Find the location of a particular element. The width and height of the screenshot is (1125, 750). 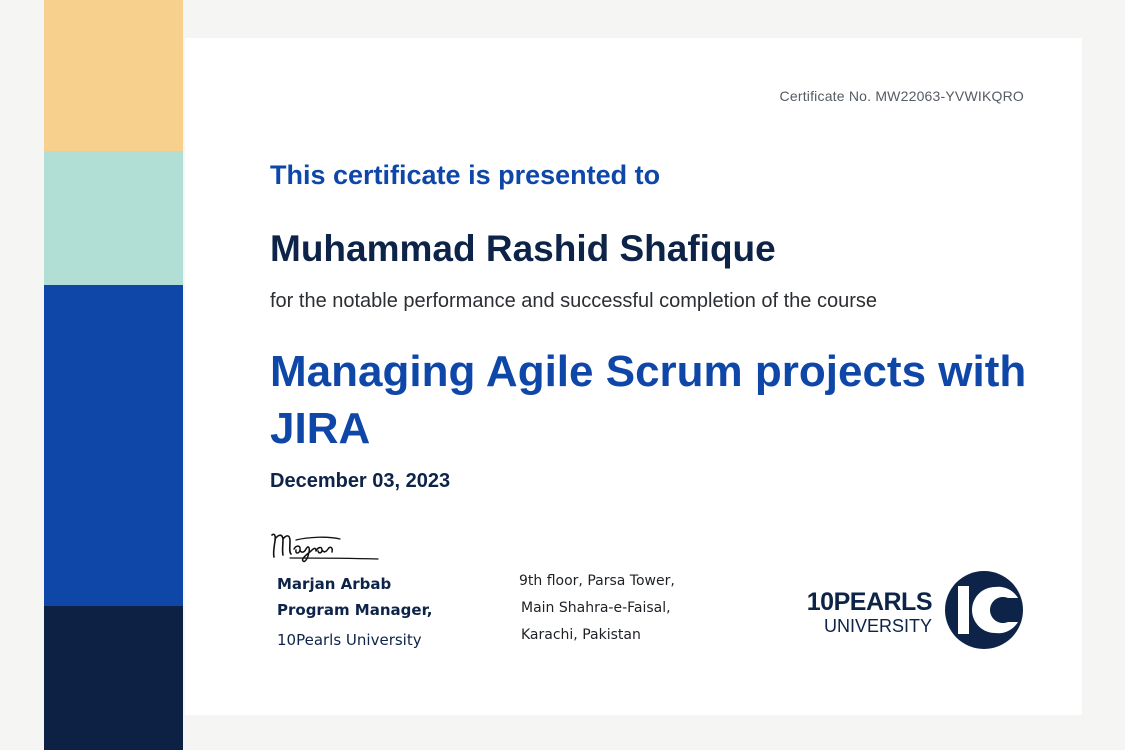

address-line-2: Main Shahra-e-Faisal, is located at coordinates (596, 608).